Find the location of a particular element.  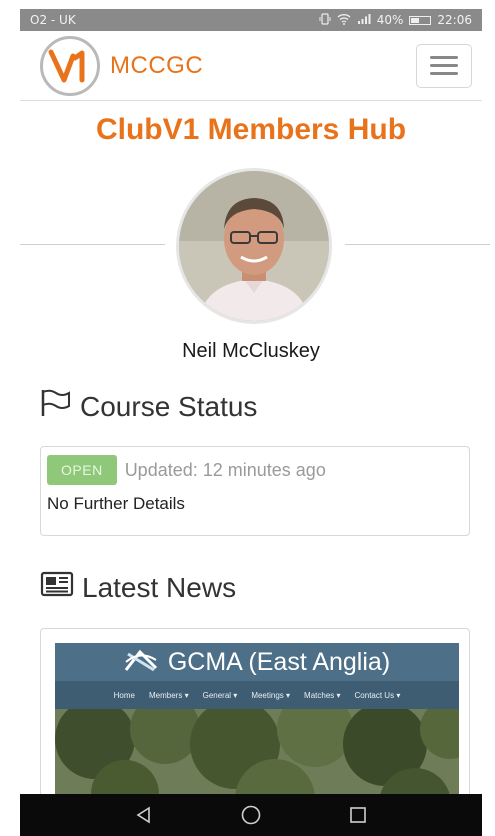

home-icon is located at coordinates (251, 815).